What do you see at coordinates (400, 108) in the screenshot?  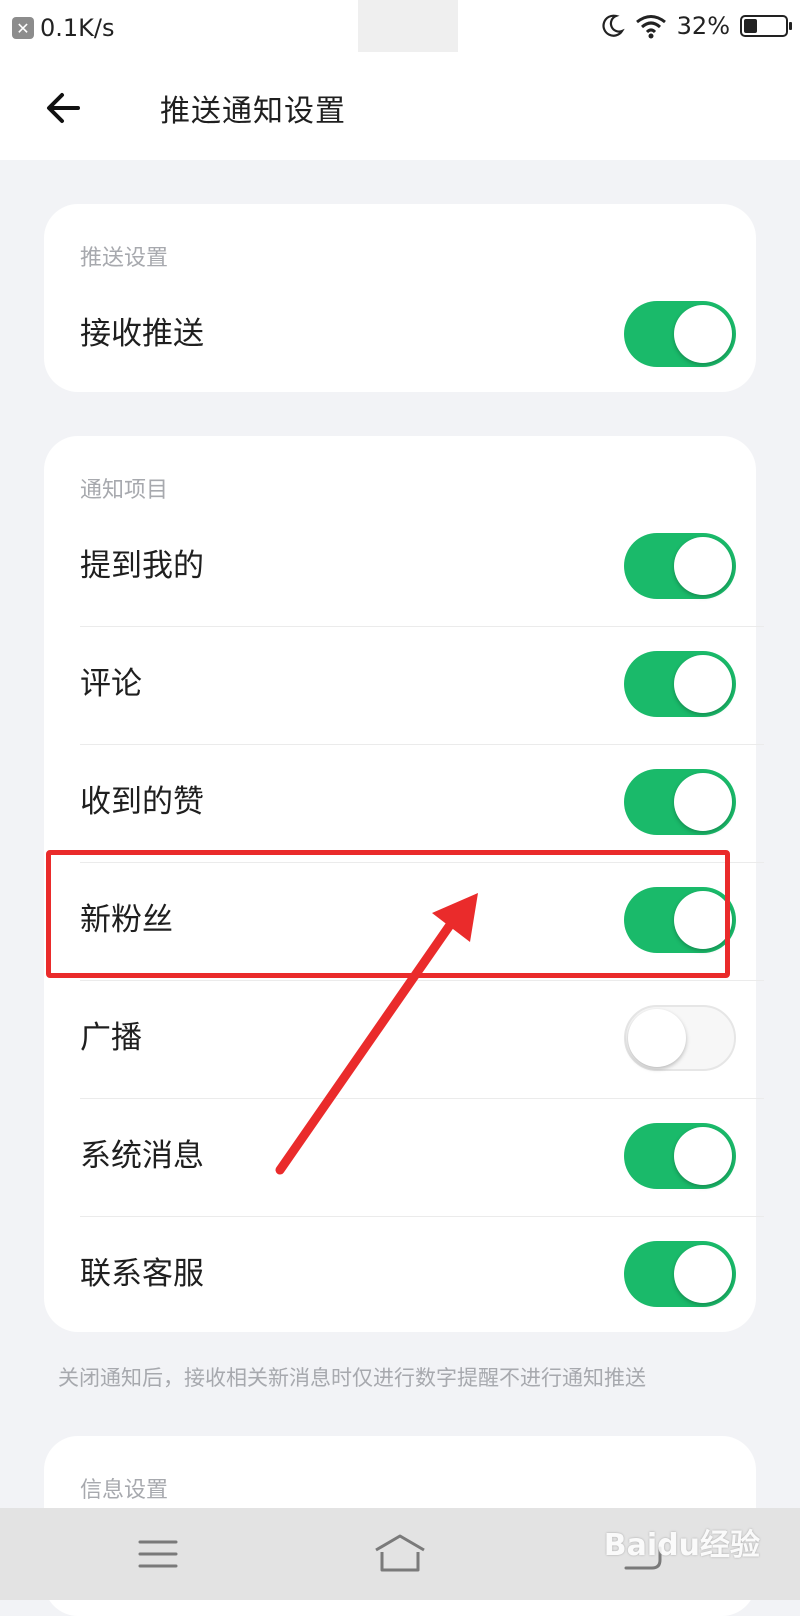 I see `page-header: 推送通知设置` at bounding box center [400, 108].